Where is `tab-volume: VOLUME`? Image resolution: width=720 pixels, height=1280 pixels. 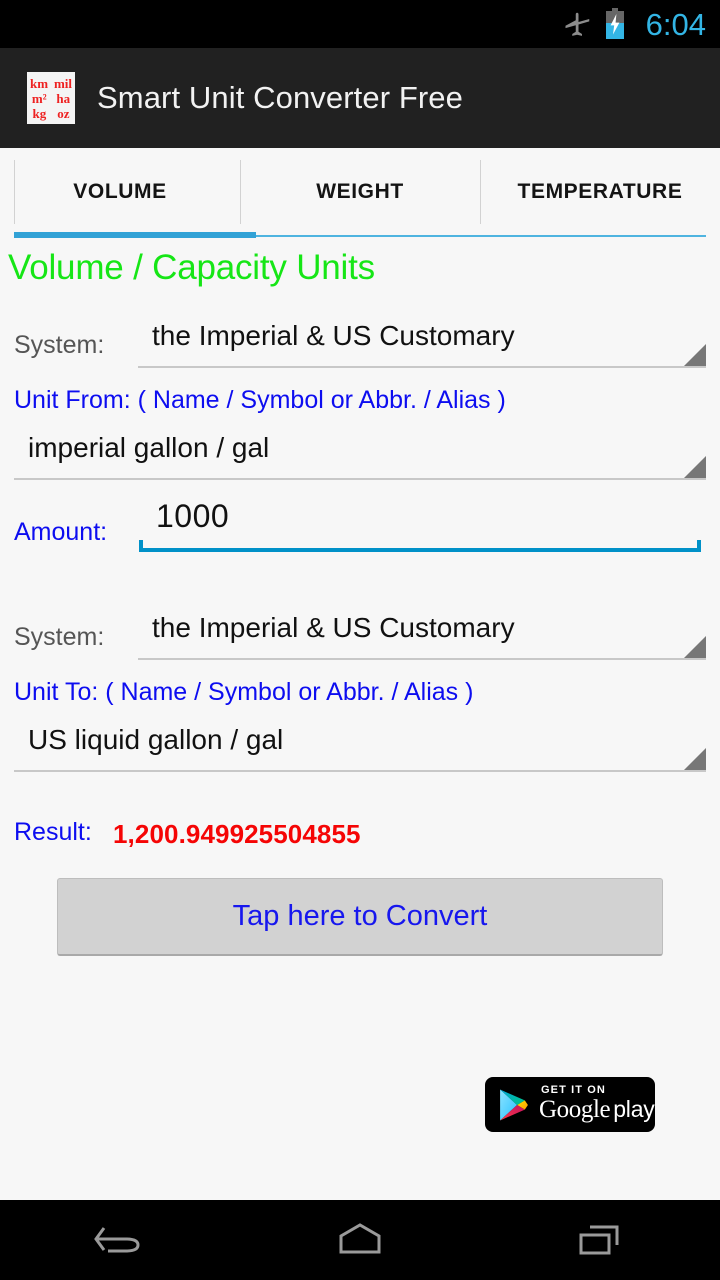
tab-volume: VOLUME is located at coordinates (120, 192).